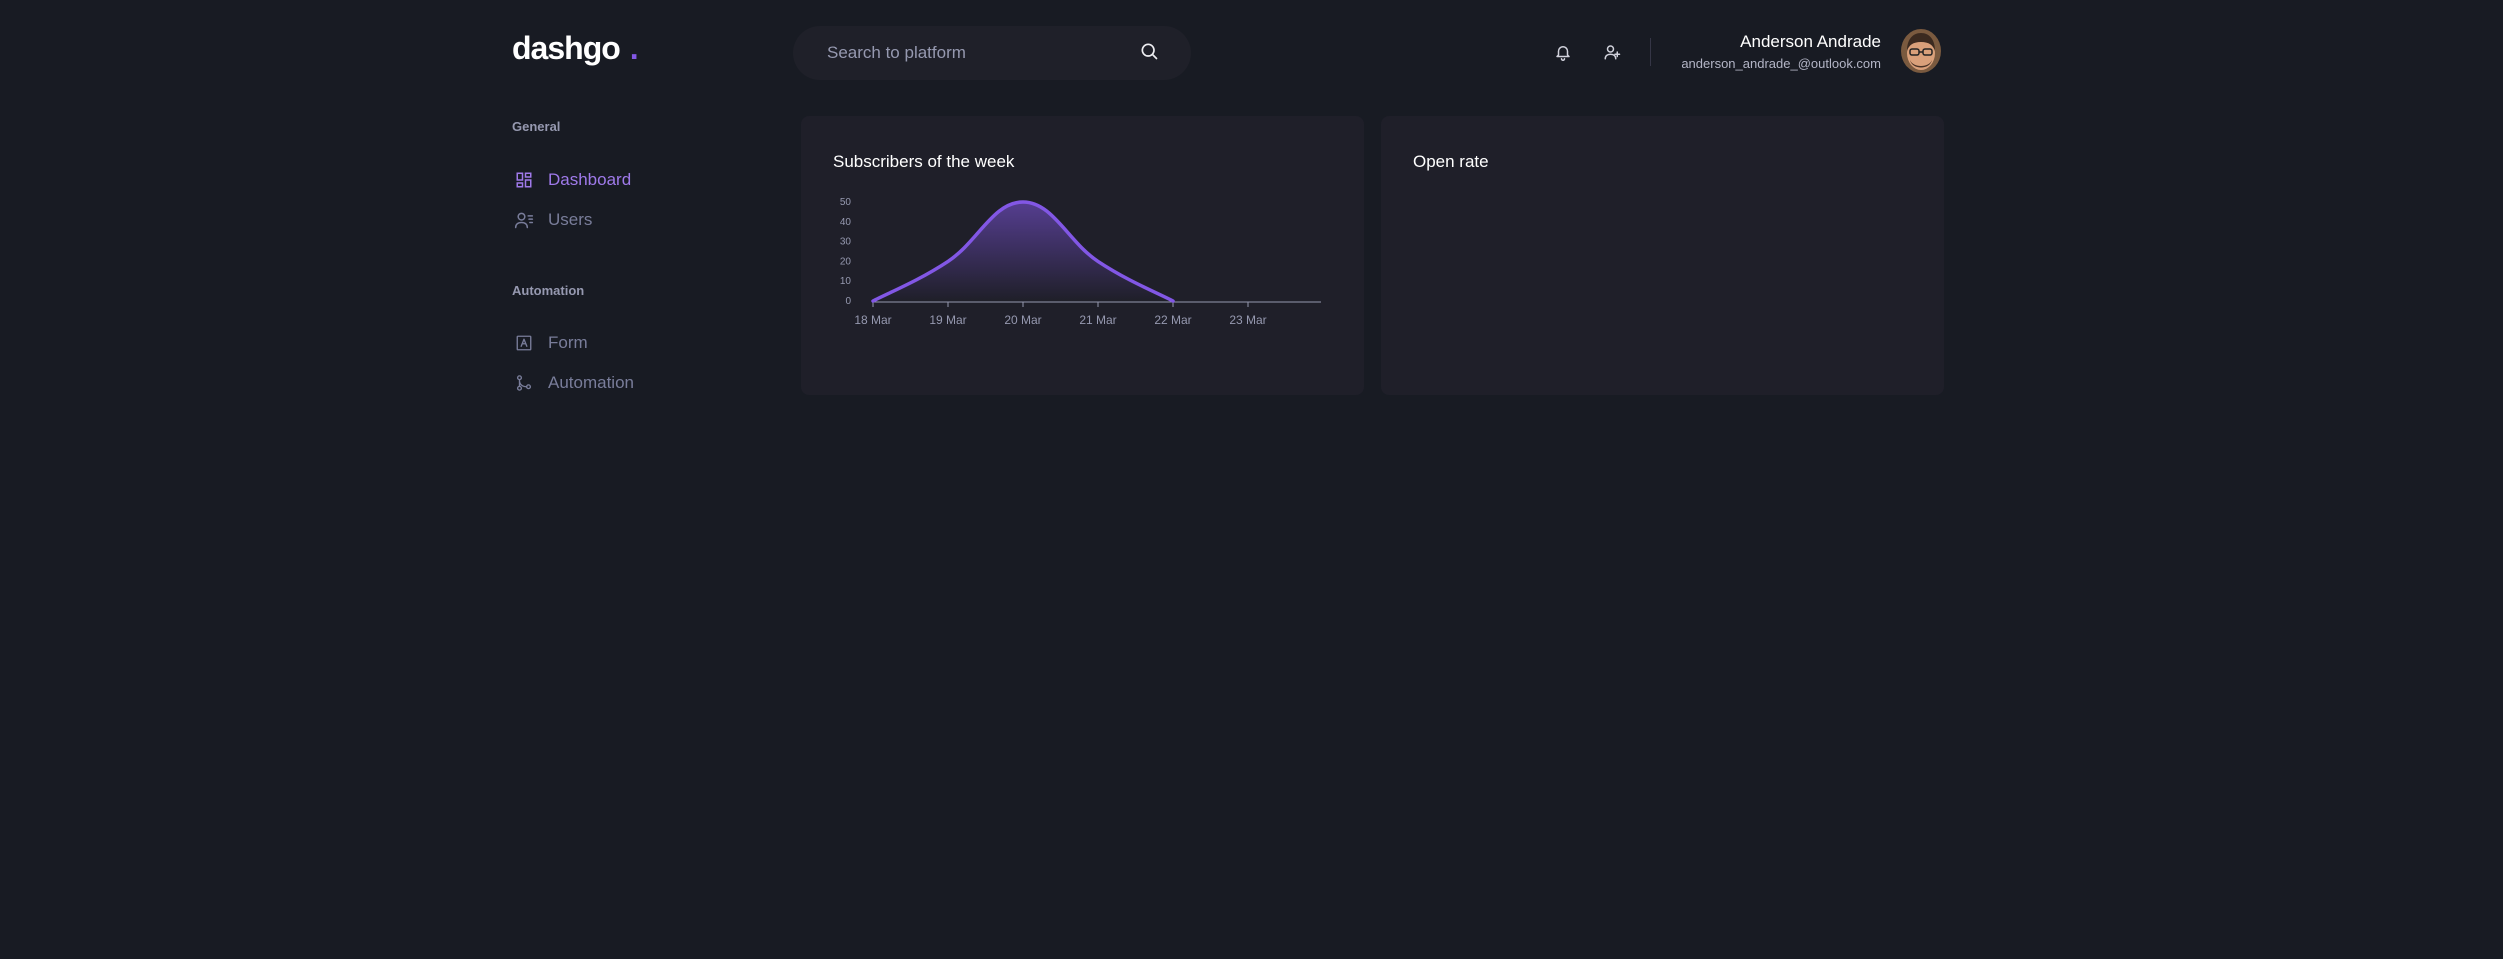 The image size is (2503, 959). Describe the element at coordinates (846, 242) in the screenshot. I see `y-tick-label: 30` at that location.